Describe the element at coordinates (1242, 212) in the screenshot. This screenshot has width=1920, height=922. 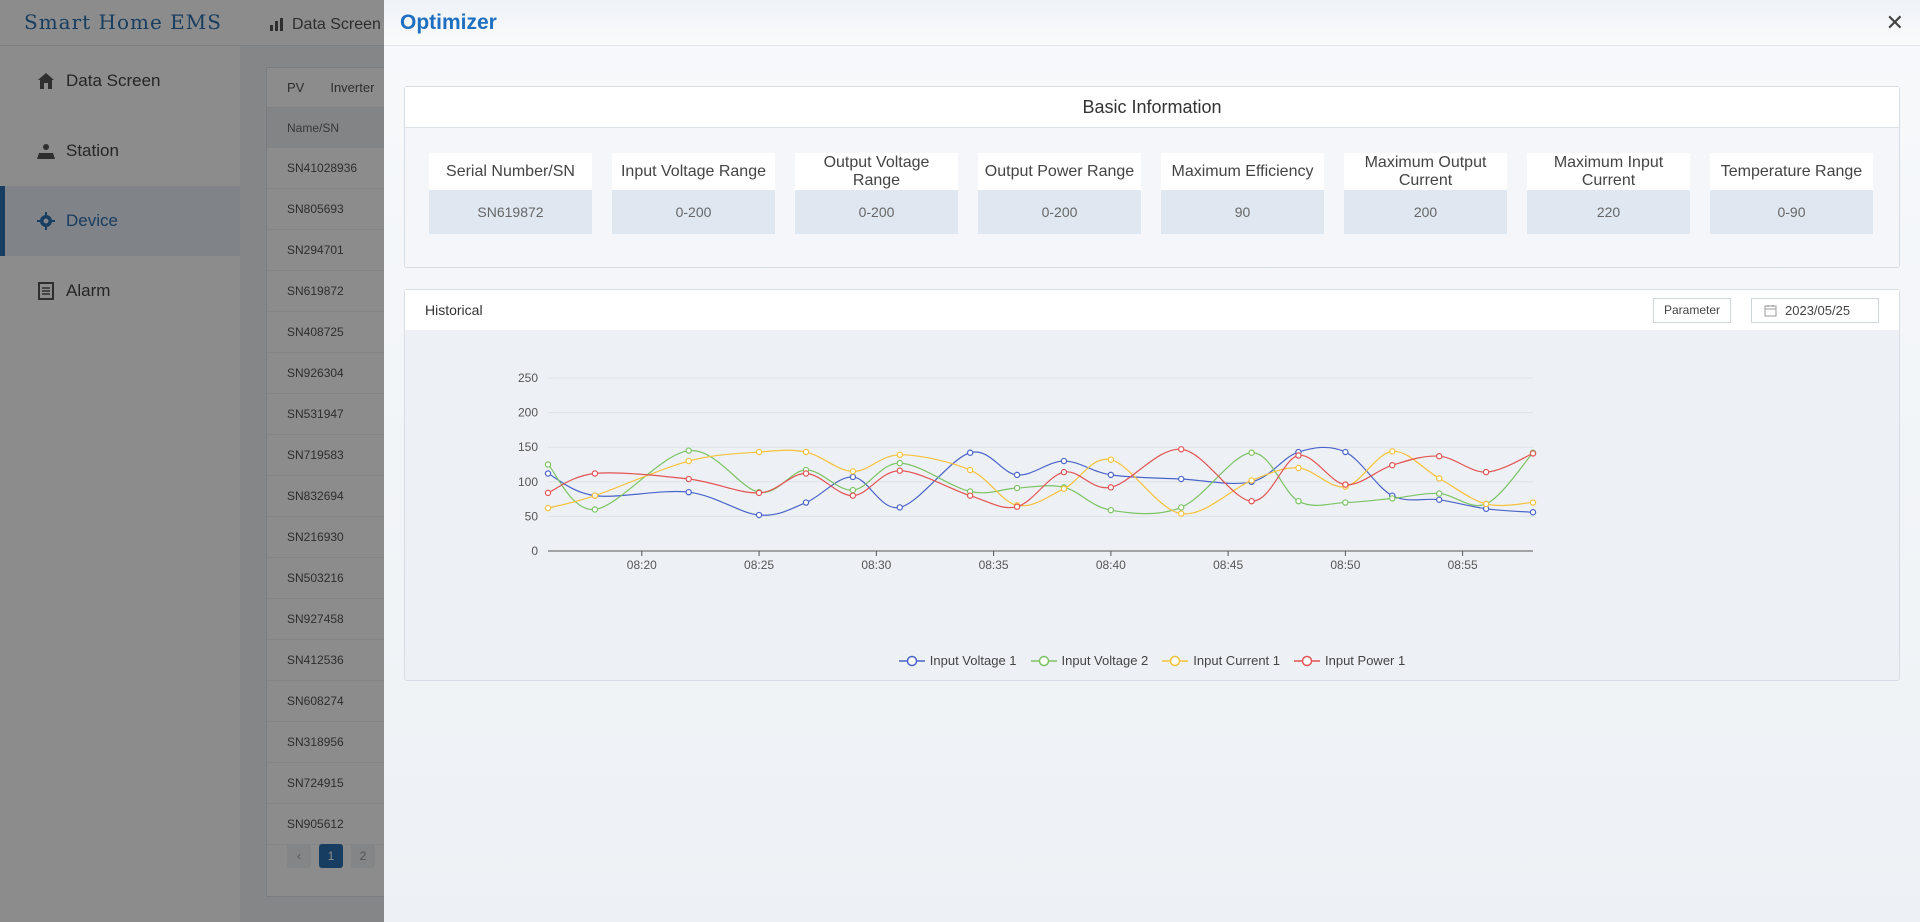
I see `info-card-value: 90` at that location.